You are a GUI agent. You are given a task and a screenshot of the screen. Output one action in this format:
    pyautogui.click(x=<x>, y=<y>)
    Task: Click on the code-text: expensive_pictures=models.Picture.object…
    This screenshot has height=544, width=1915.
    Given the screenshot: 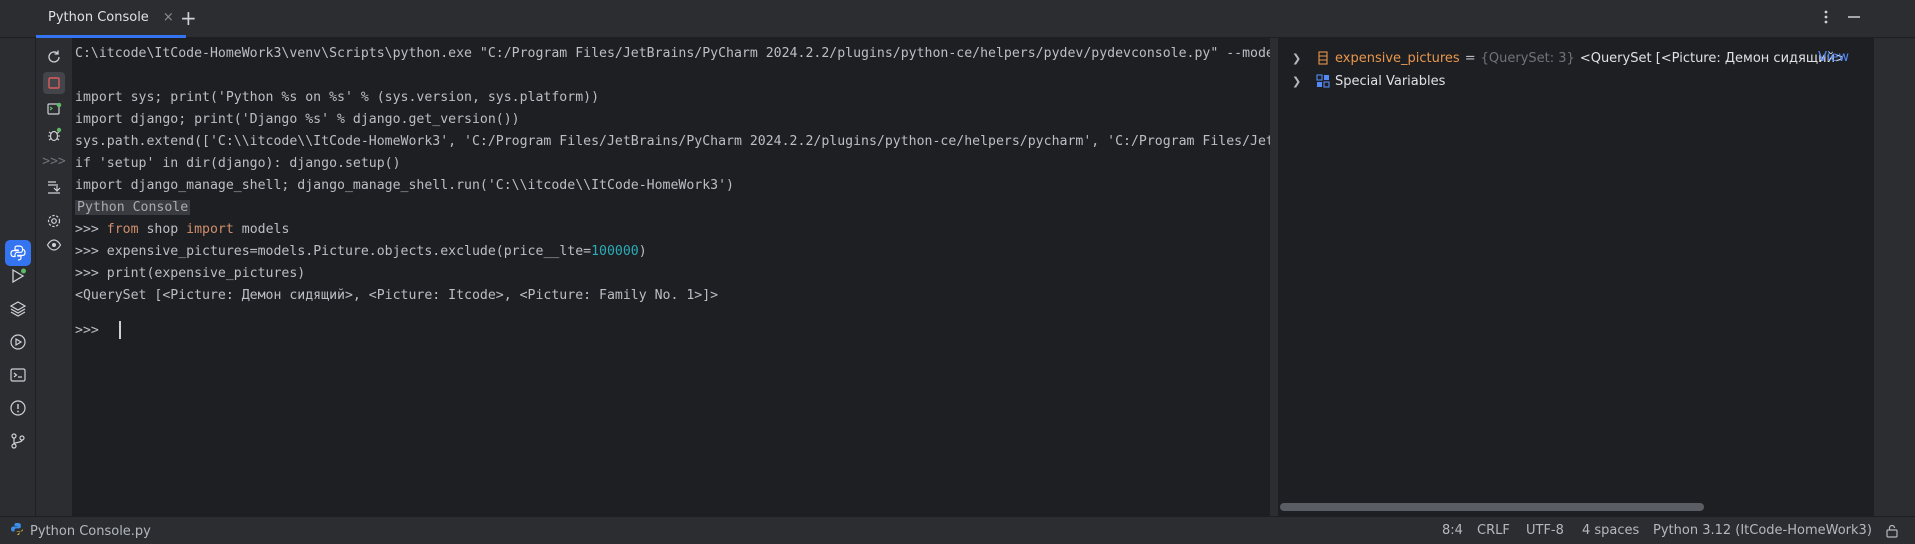 What is the action you would take?
    pyautogui.click(x=349, y=251)
    